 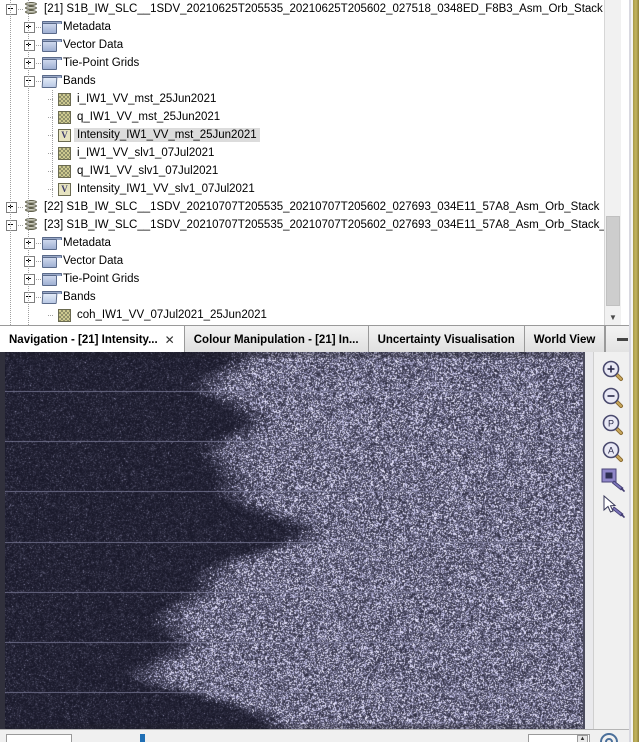 What do you see at coordinates (559, 738) in the screenshot?
I see `zoom-spinner: ▲` at bounding box center [559, 738].